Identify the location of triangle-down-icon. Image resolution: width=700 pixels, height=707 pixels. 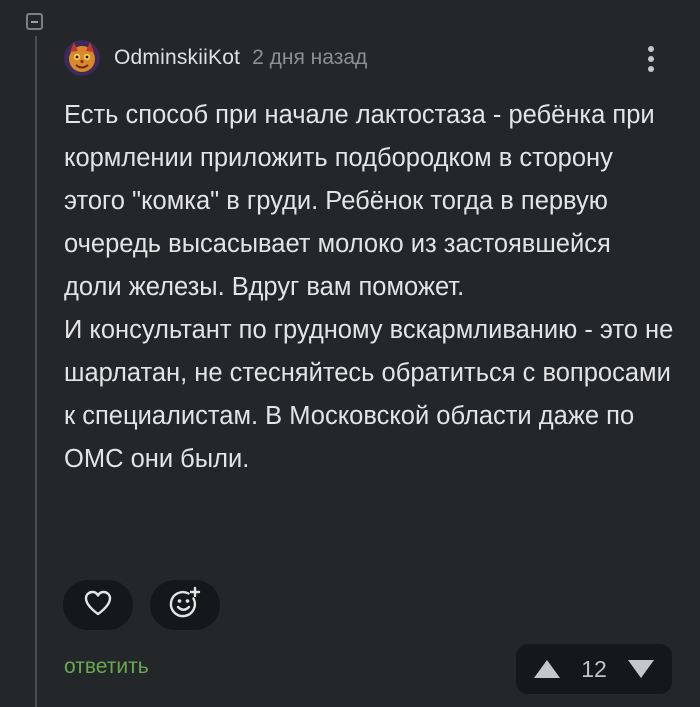
(641, 669).